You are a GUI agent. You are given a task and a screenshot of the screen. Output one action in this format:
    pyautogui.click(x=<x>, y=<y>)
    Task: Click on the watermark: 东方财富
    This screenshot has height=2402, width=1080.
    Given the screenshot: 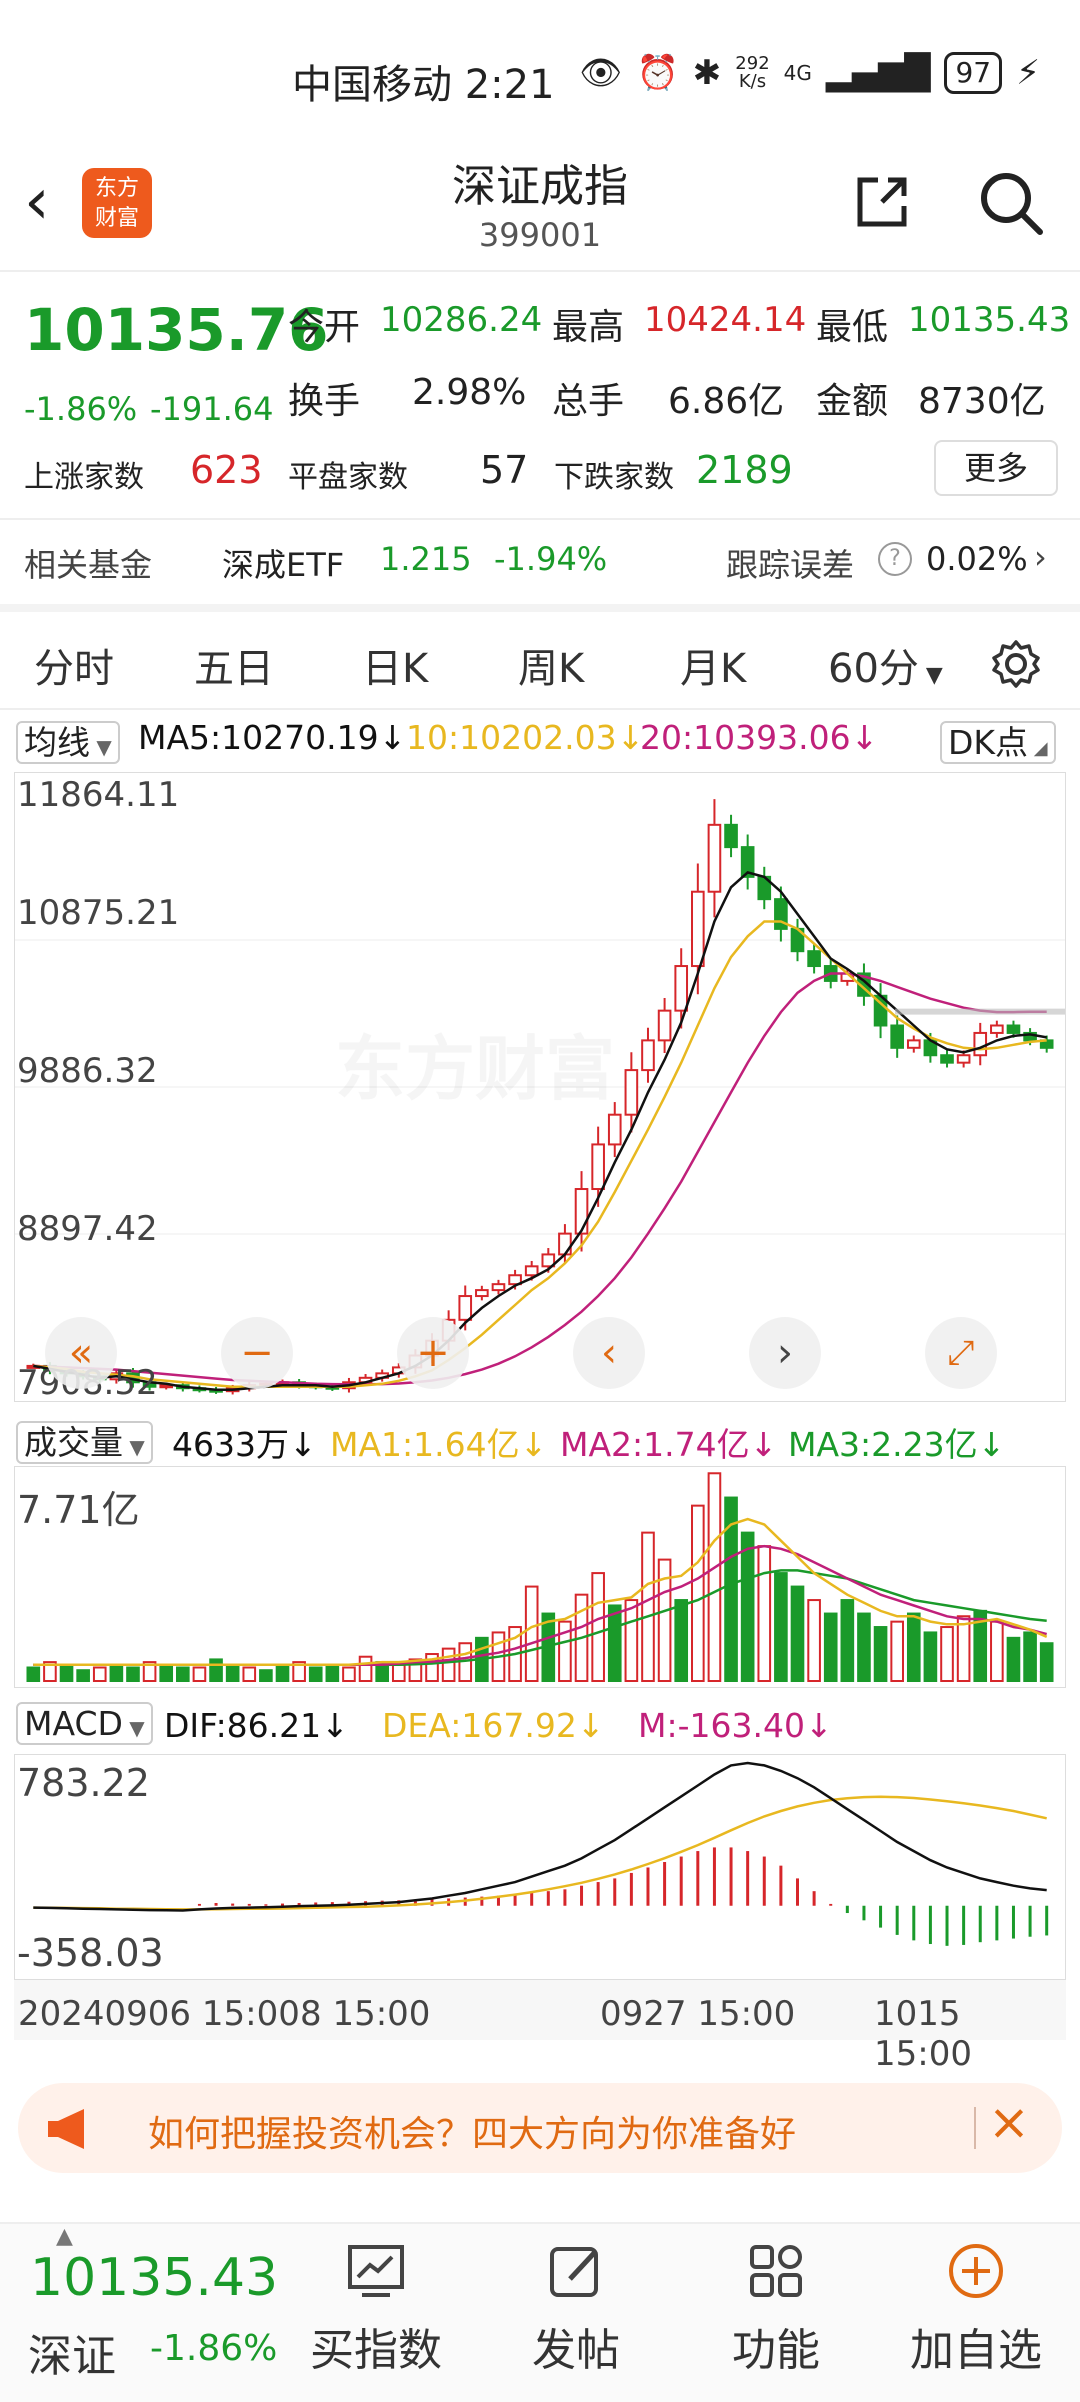 What is the action you would take?
    pyautogui.click(x=475, y=1063)
    